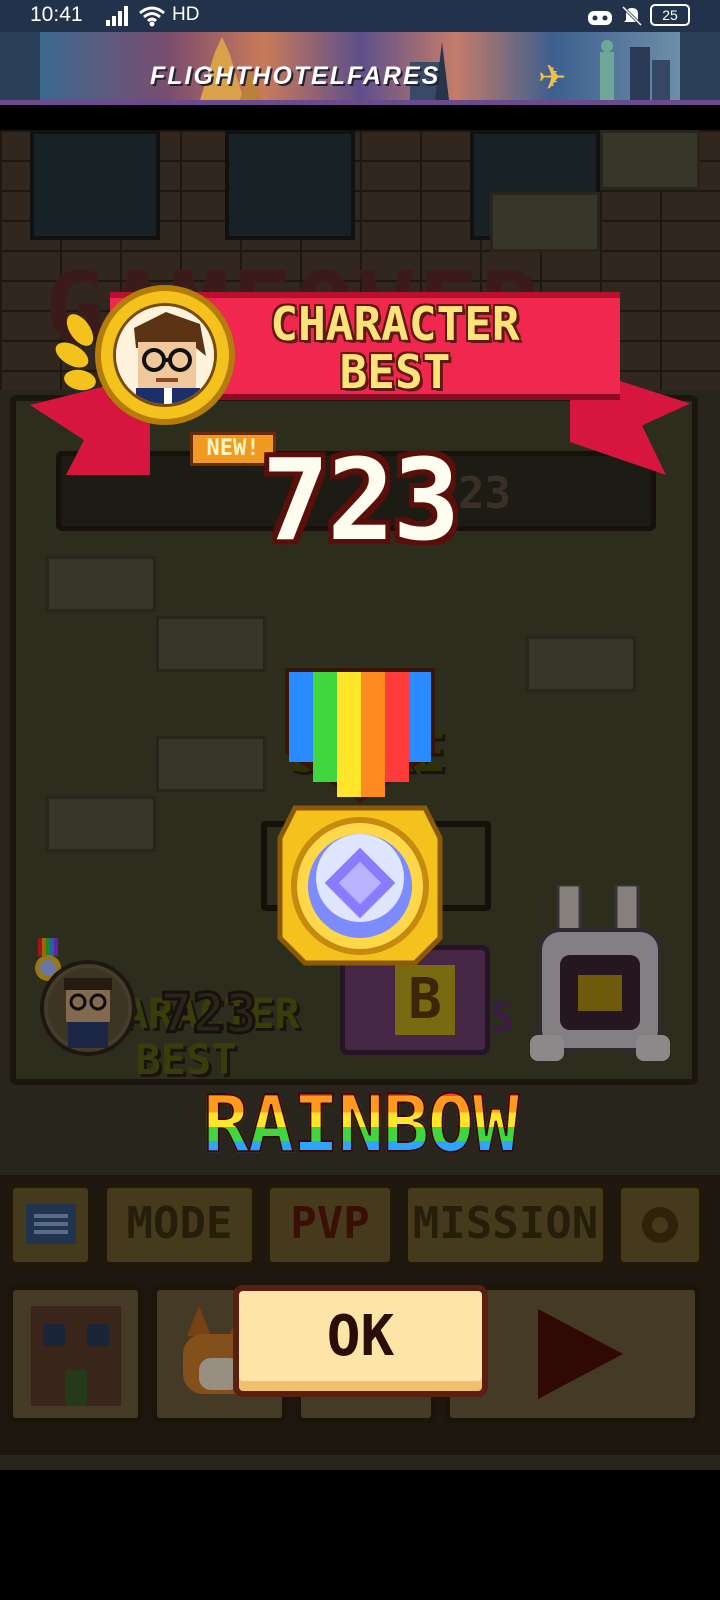  Describe the element at coordinates (360, 885) in the screenshot. I see `rainbow-medal` at that location.